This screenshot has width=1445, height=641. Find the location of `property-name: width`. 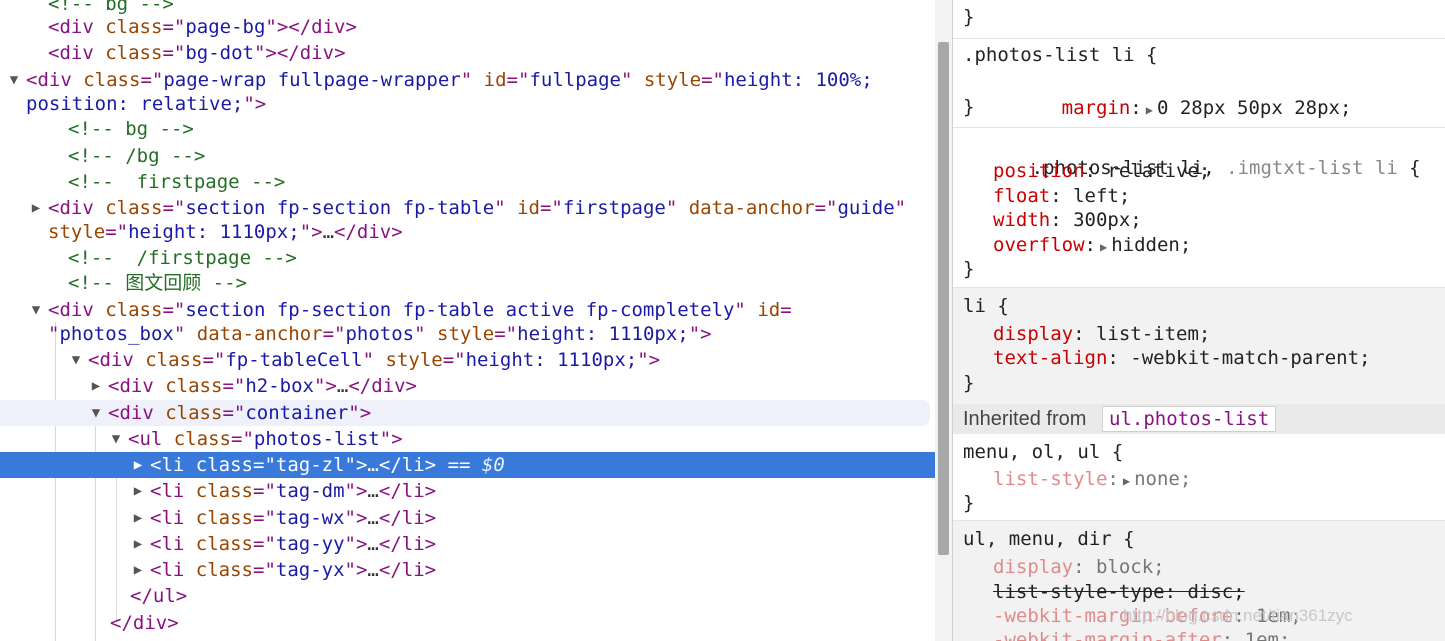

property-name: width is located at coordinates (1021, 220).